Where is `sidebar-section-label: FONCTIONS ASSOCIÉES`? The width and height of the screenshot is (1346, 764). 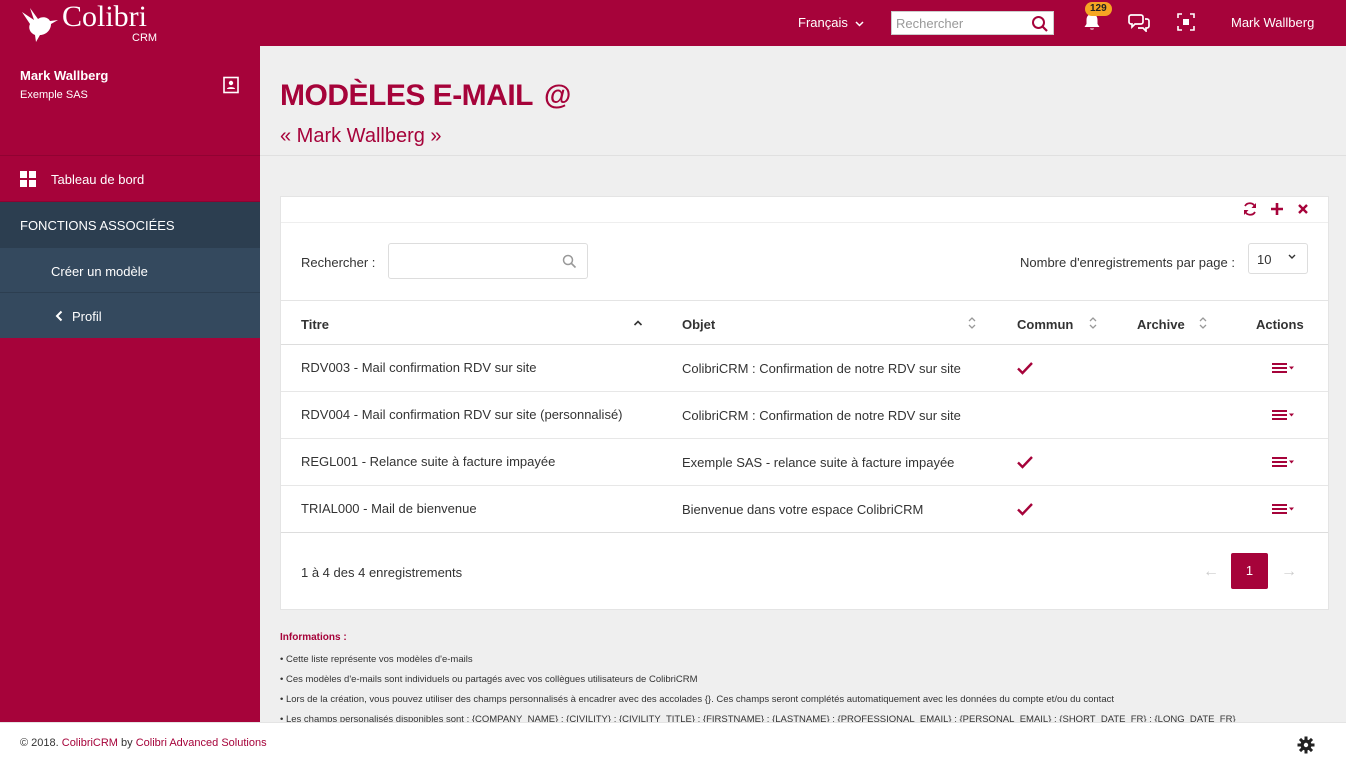
sidebar-section-label: FONCTIONS ASSOCIÉES is located at coordinates (97, 225).